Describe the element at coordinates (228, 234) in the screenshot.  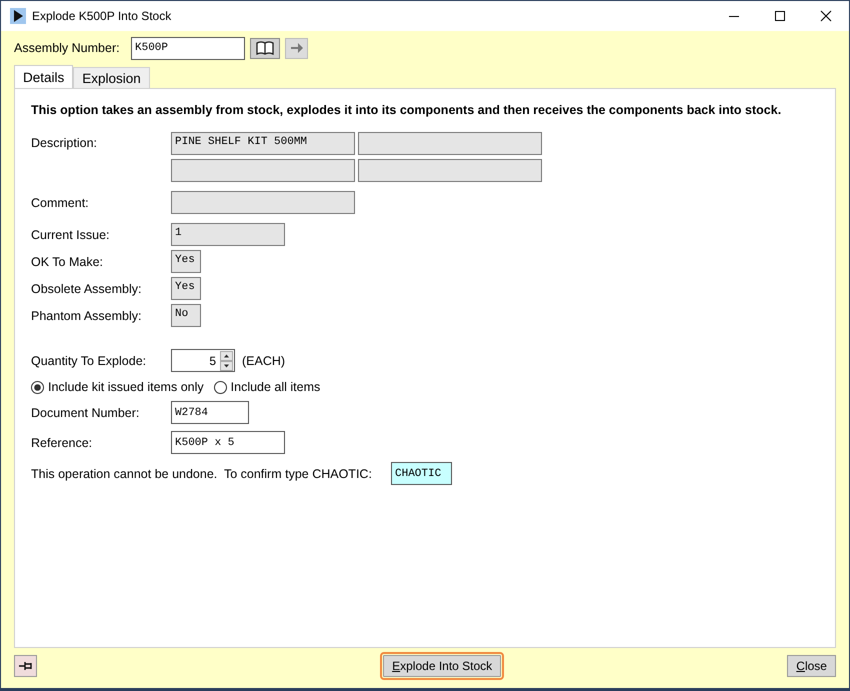
I see `readonly-field: 1` at that location.